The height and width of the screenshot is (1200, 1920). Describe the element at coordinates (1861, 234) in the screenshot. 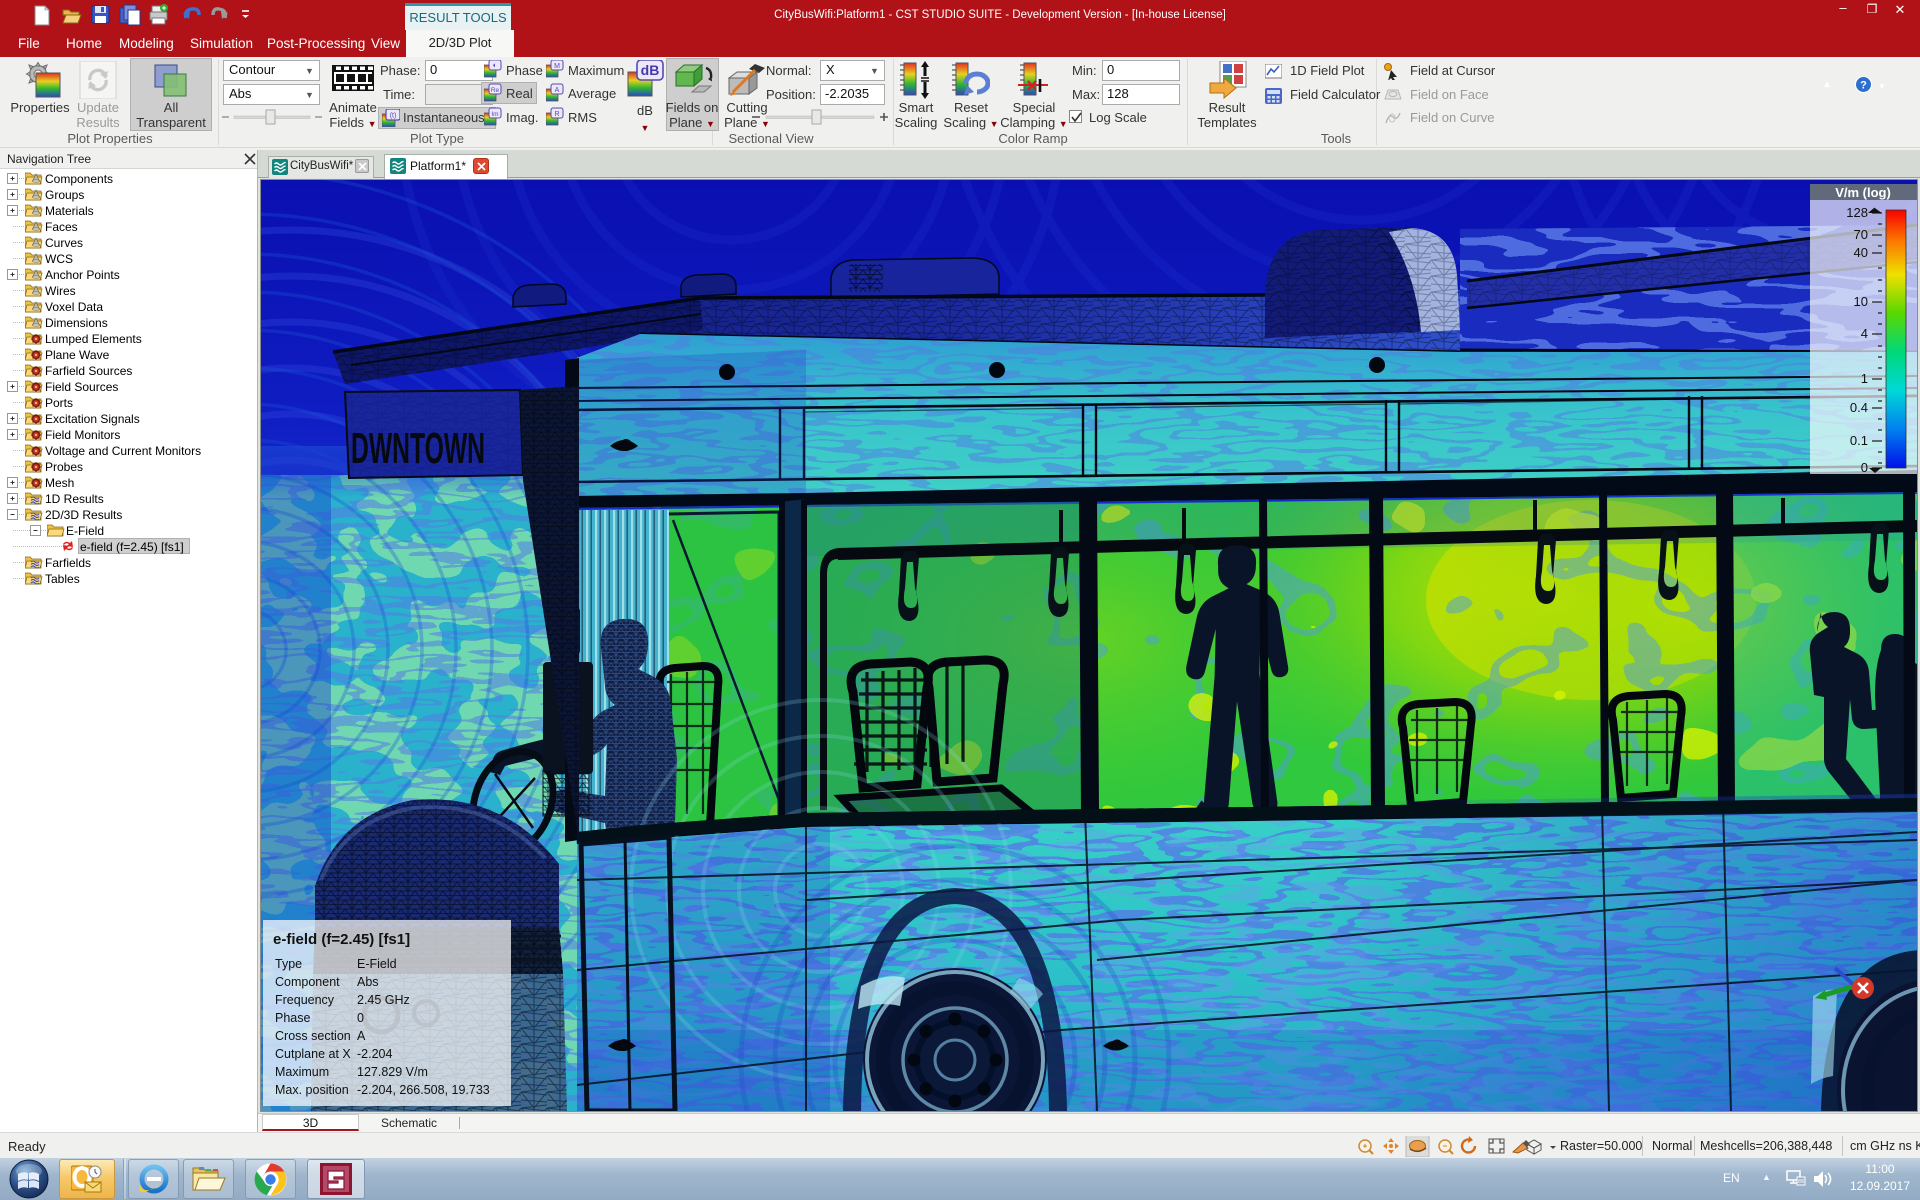

I see `svg-text: 70` at that location.